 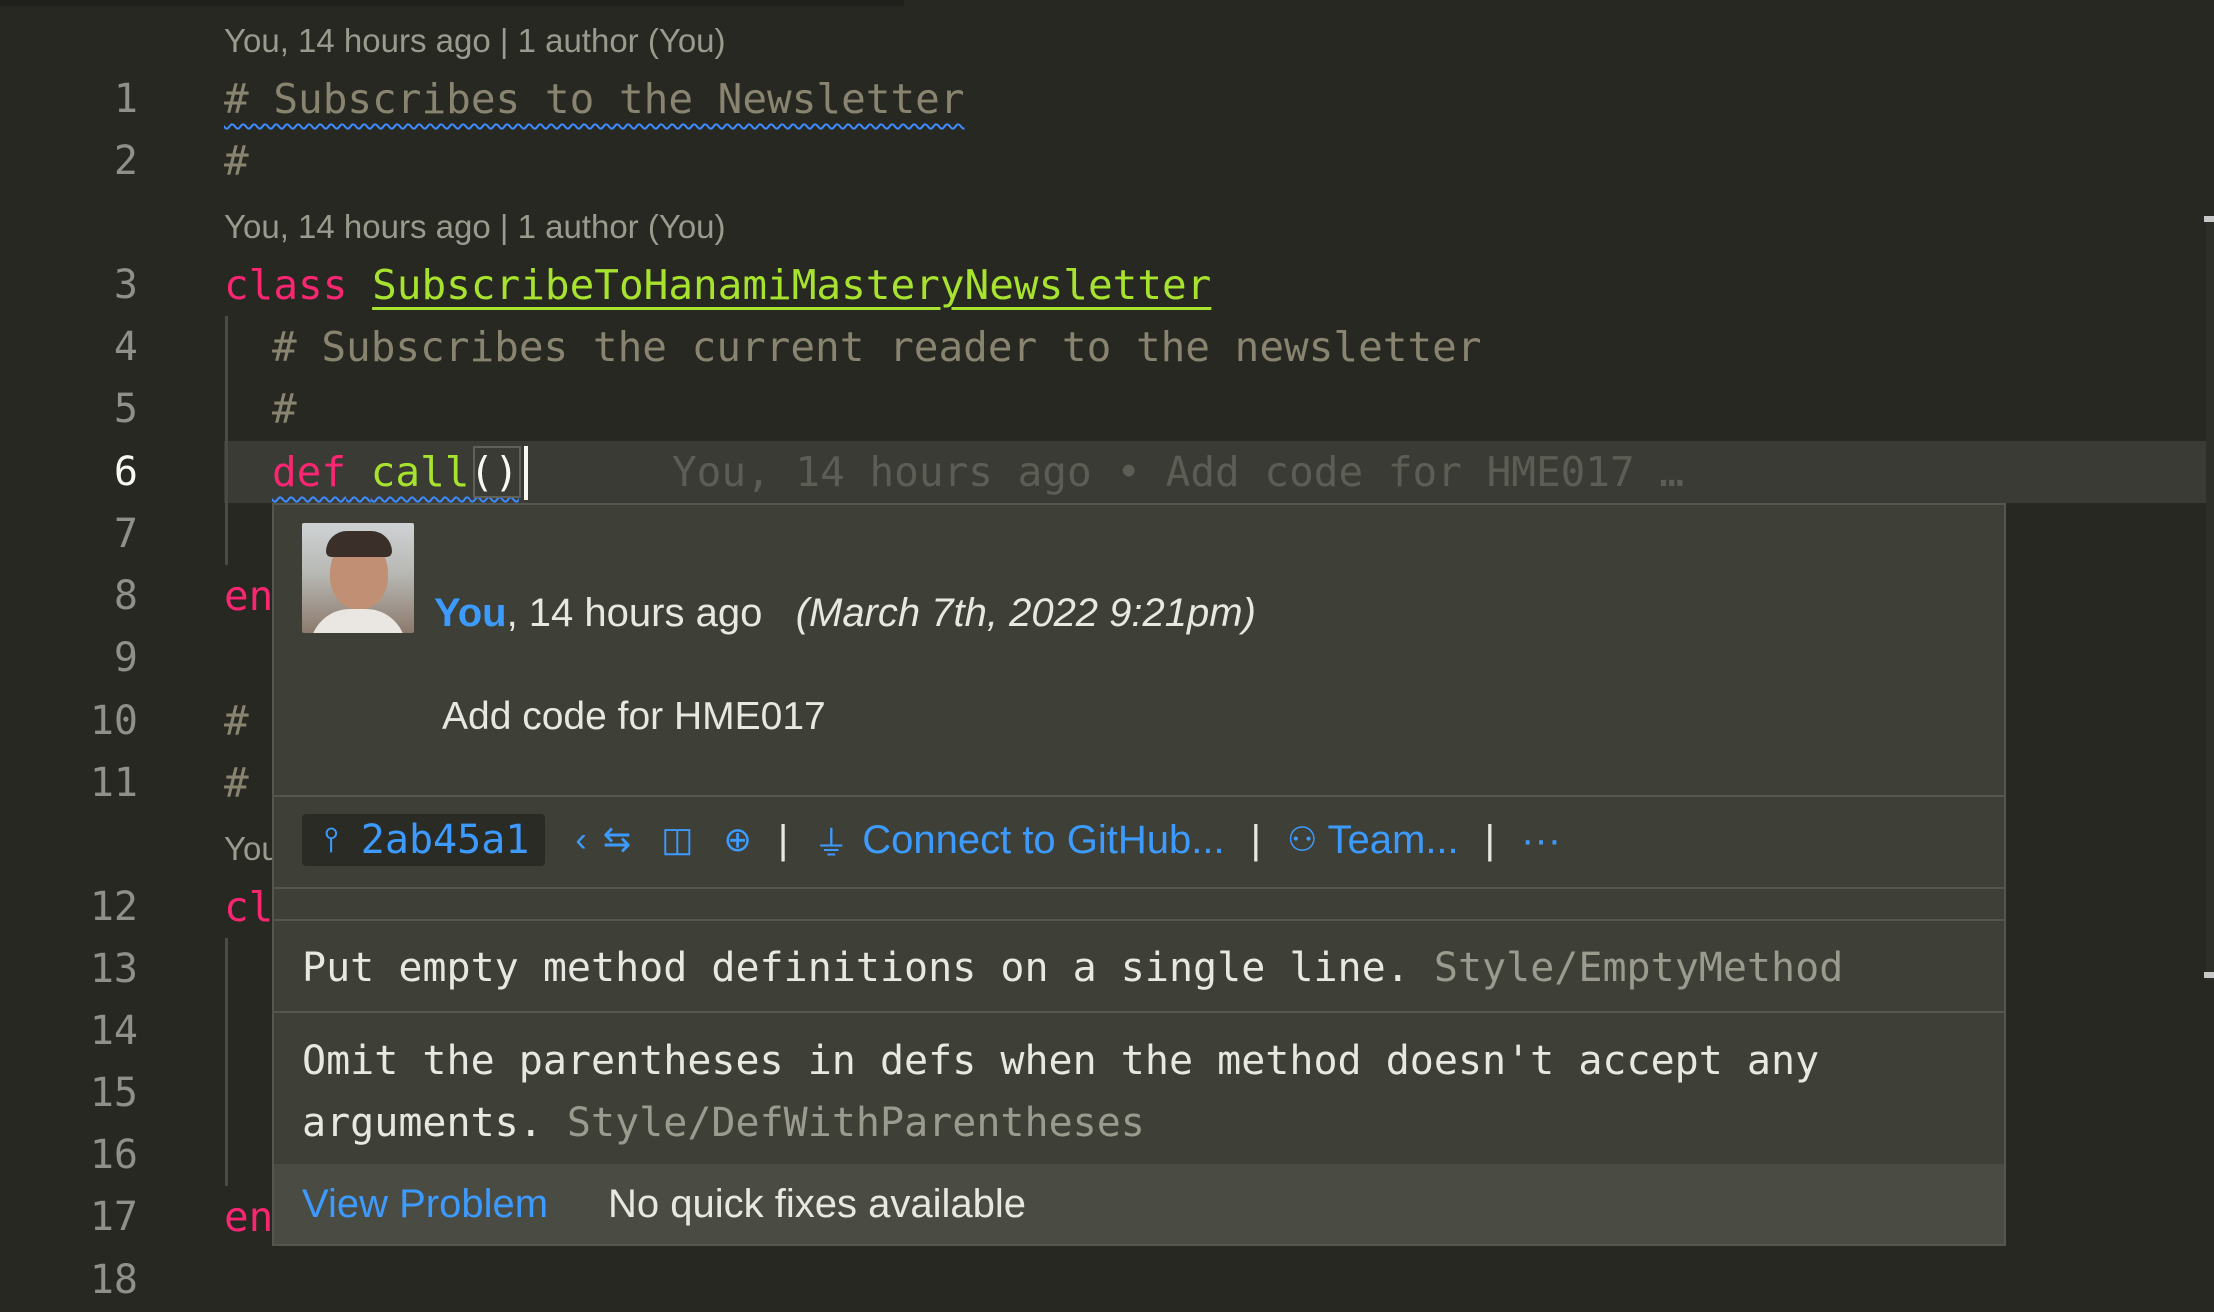 I want to click on globe-icon: ⊕, so click(x=737, y=840).